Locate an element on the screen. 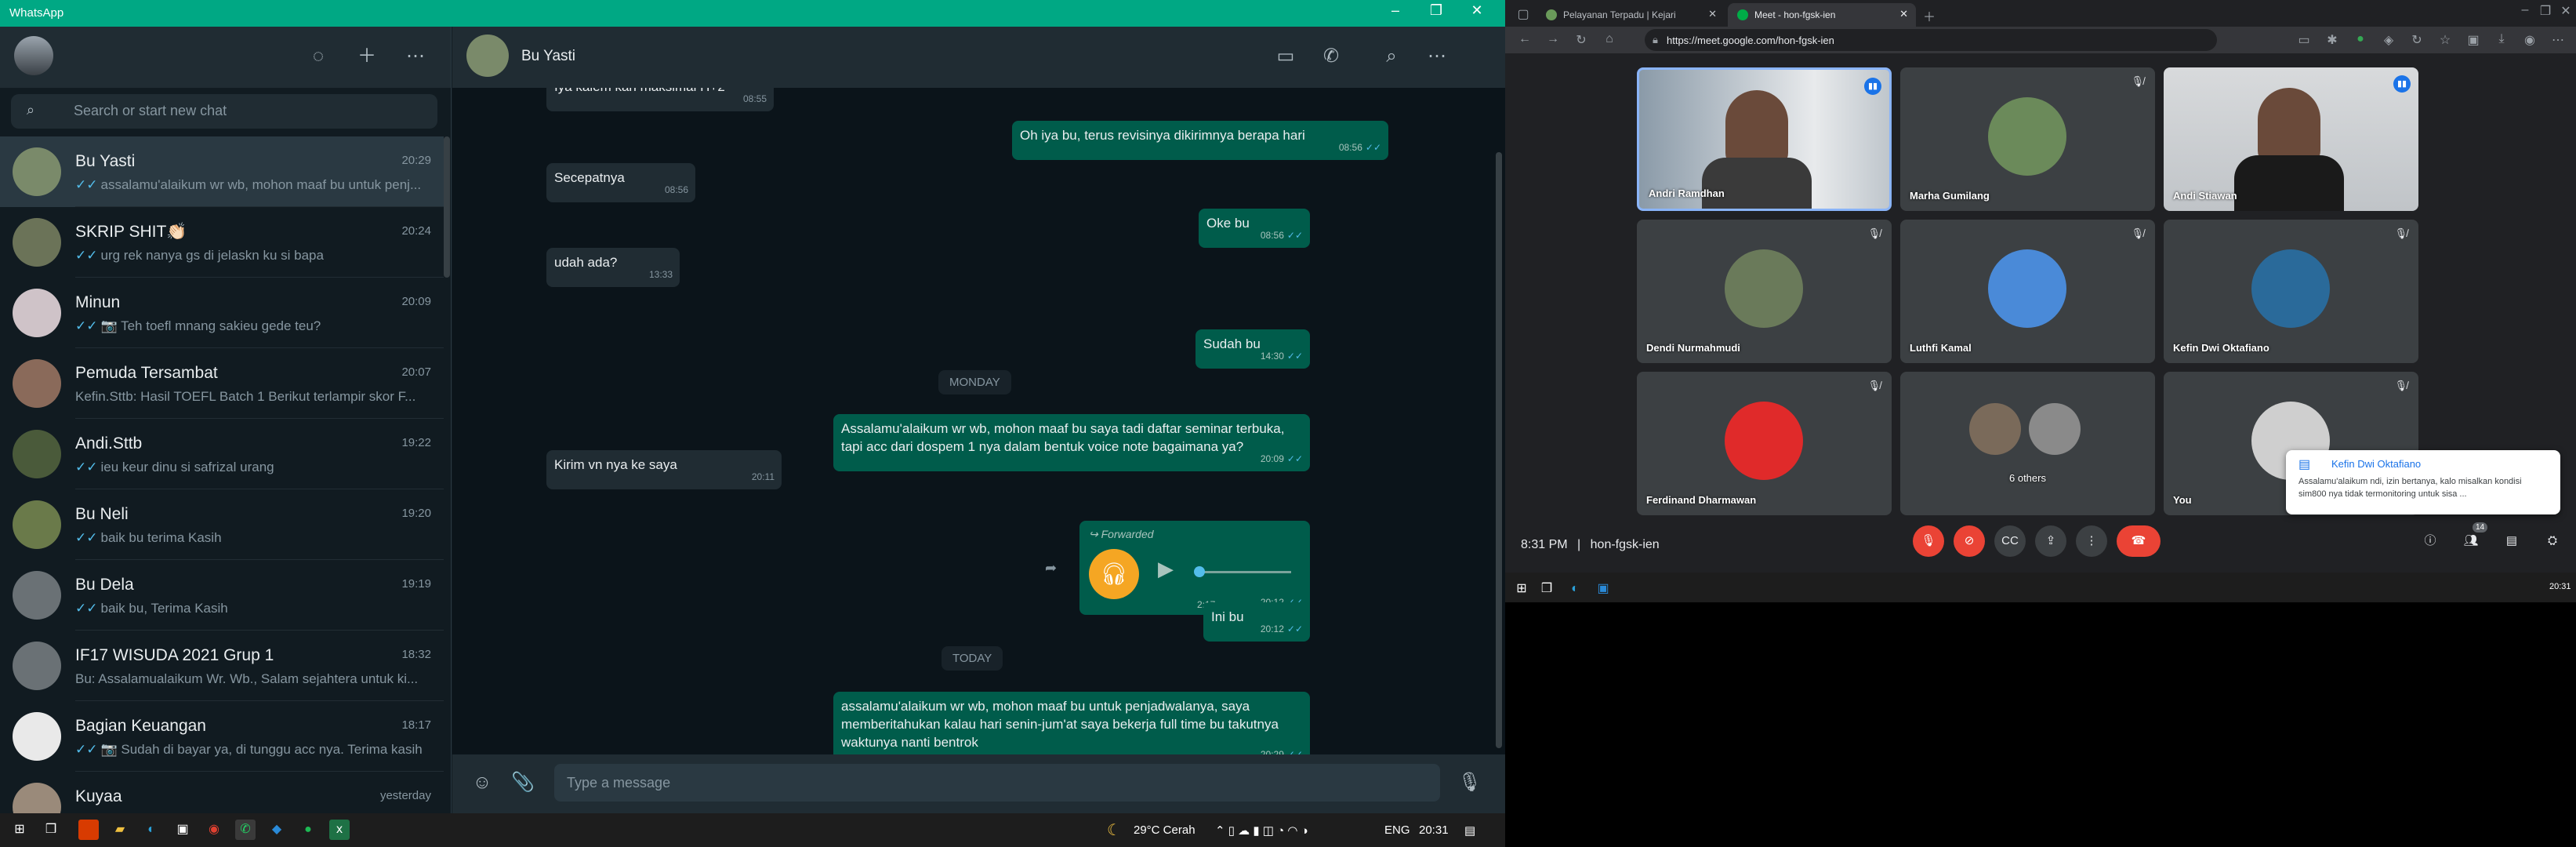 The image size is (2576, 847). voice-call-icon: ✆ is located at coordinates (1331, 56).